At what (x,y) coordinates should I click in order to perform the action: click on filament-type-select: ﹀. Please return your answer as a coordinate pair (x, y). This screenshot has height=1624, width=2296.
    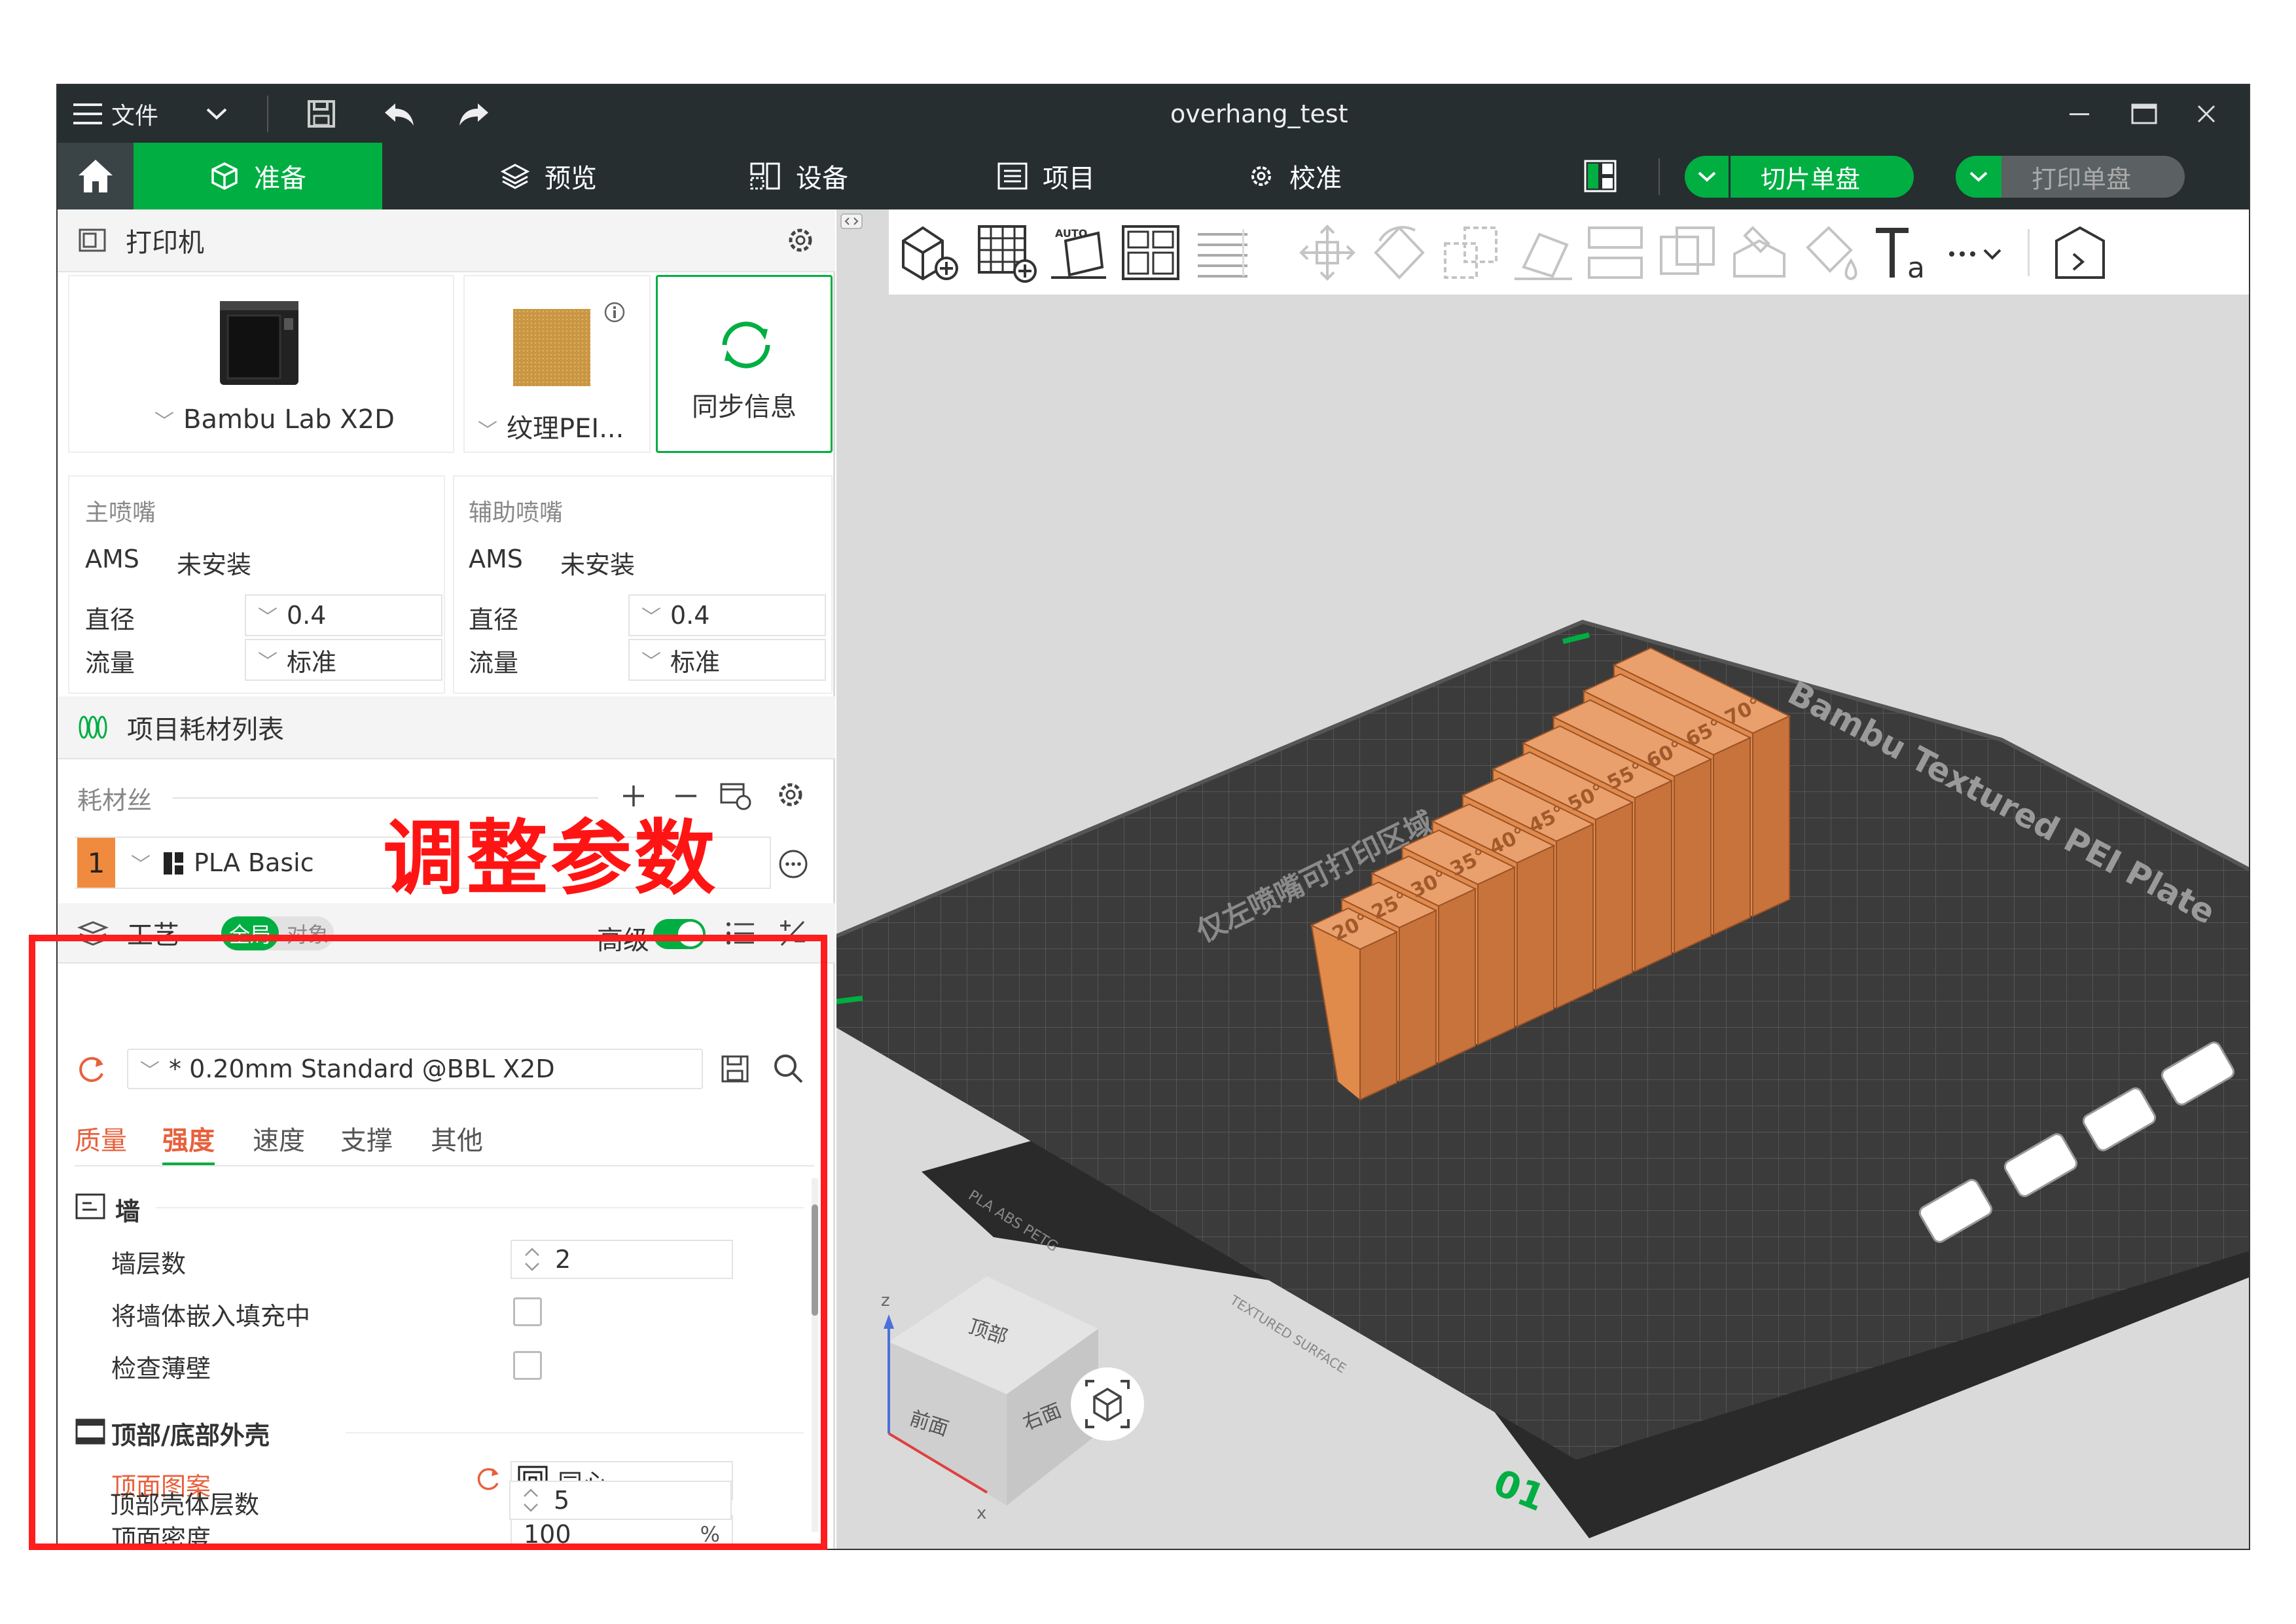
    Looking at the image, I should click on (145, 862).